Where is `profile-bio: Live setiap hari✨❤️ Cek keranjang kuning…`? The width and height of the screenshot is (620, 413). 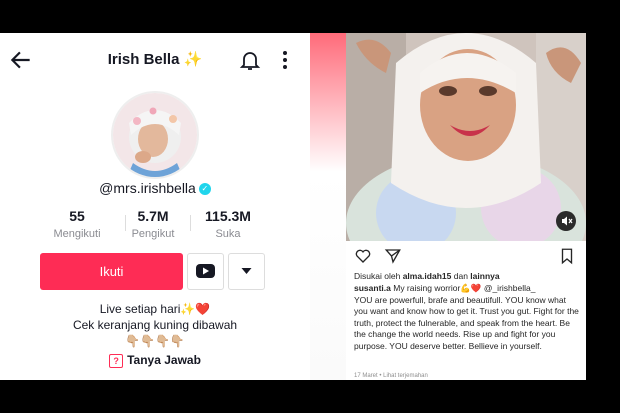
profile-bio: Live setiap hari✨❤️ Cek keranjang kuning… is located at coordinates (155, 325).